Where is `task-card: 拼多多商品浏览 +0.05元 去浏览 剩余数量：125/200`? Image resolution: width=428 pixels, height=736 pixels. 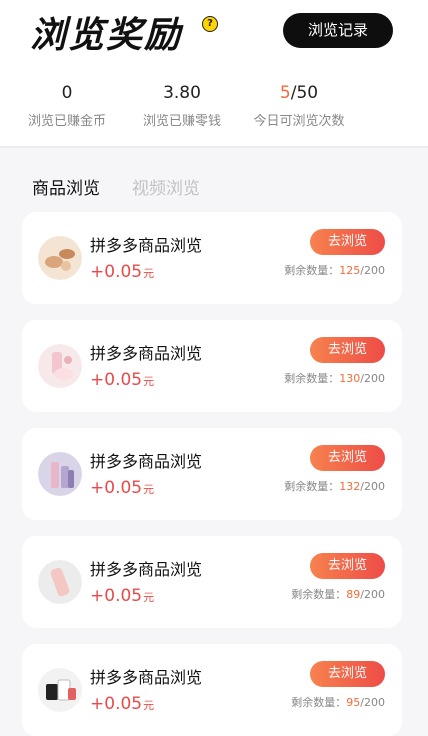
task-card: 拼多多商品浏览 +0.05元 去浏览 剩余数量：125/200 is located at coordinates (212, 258).